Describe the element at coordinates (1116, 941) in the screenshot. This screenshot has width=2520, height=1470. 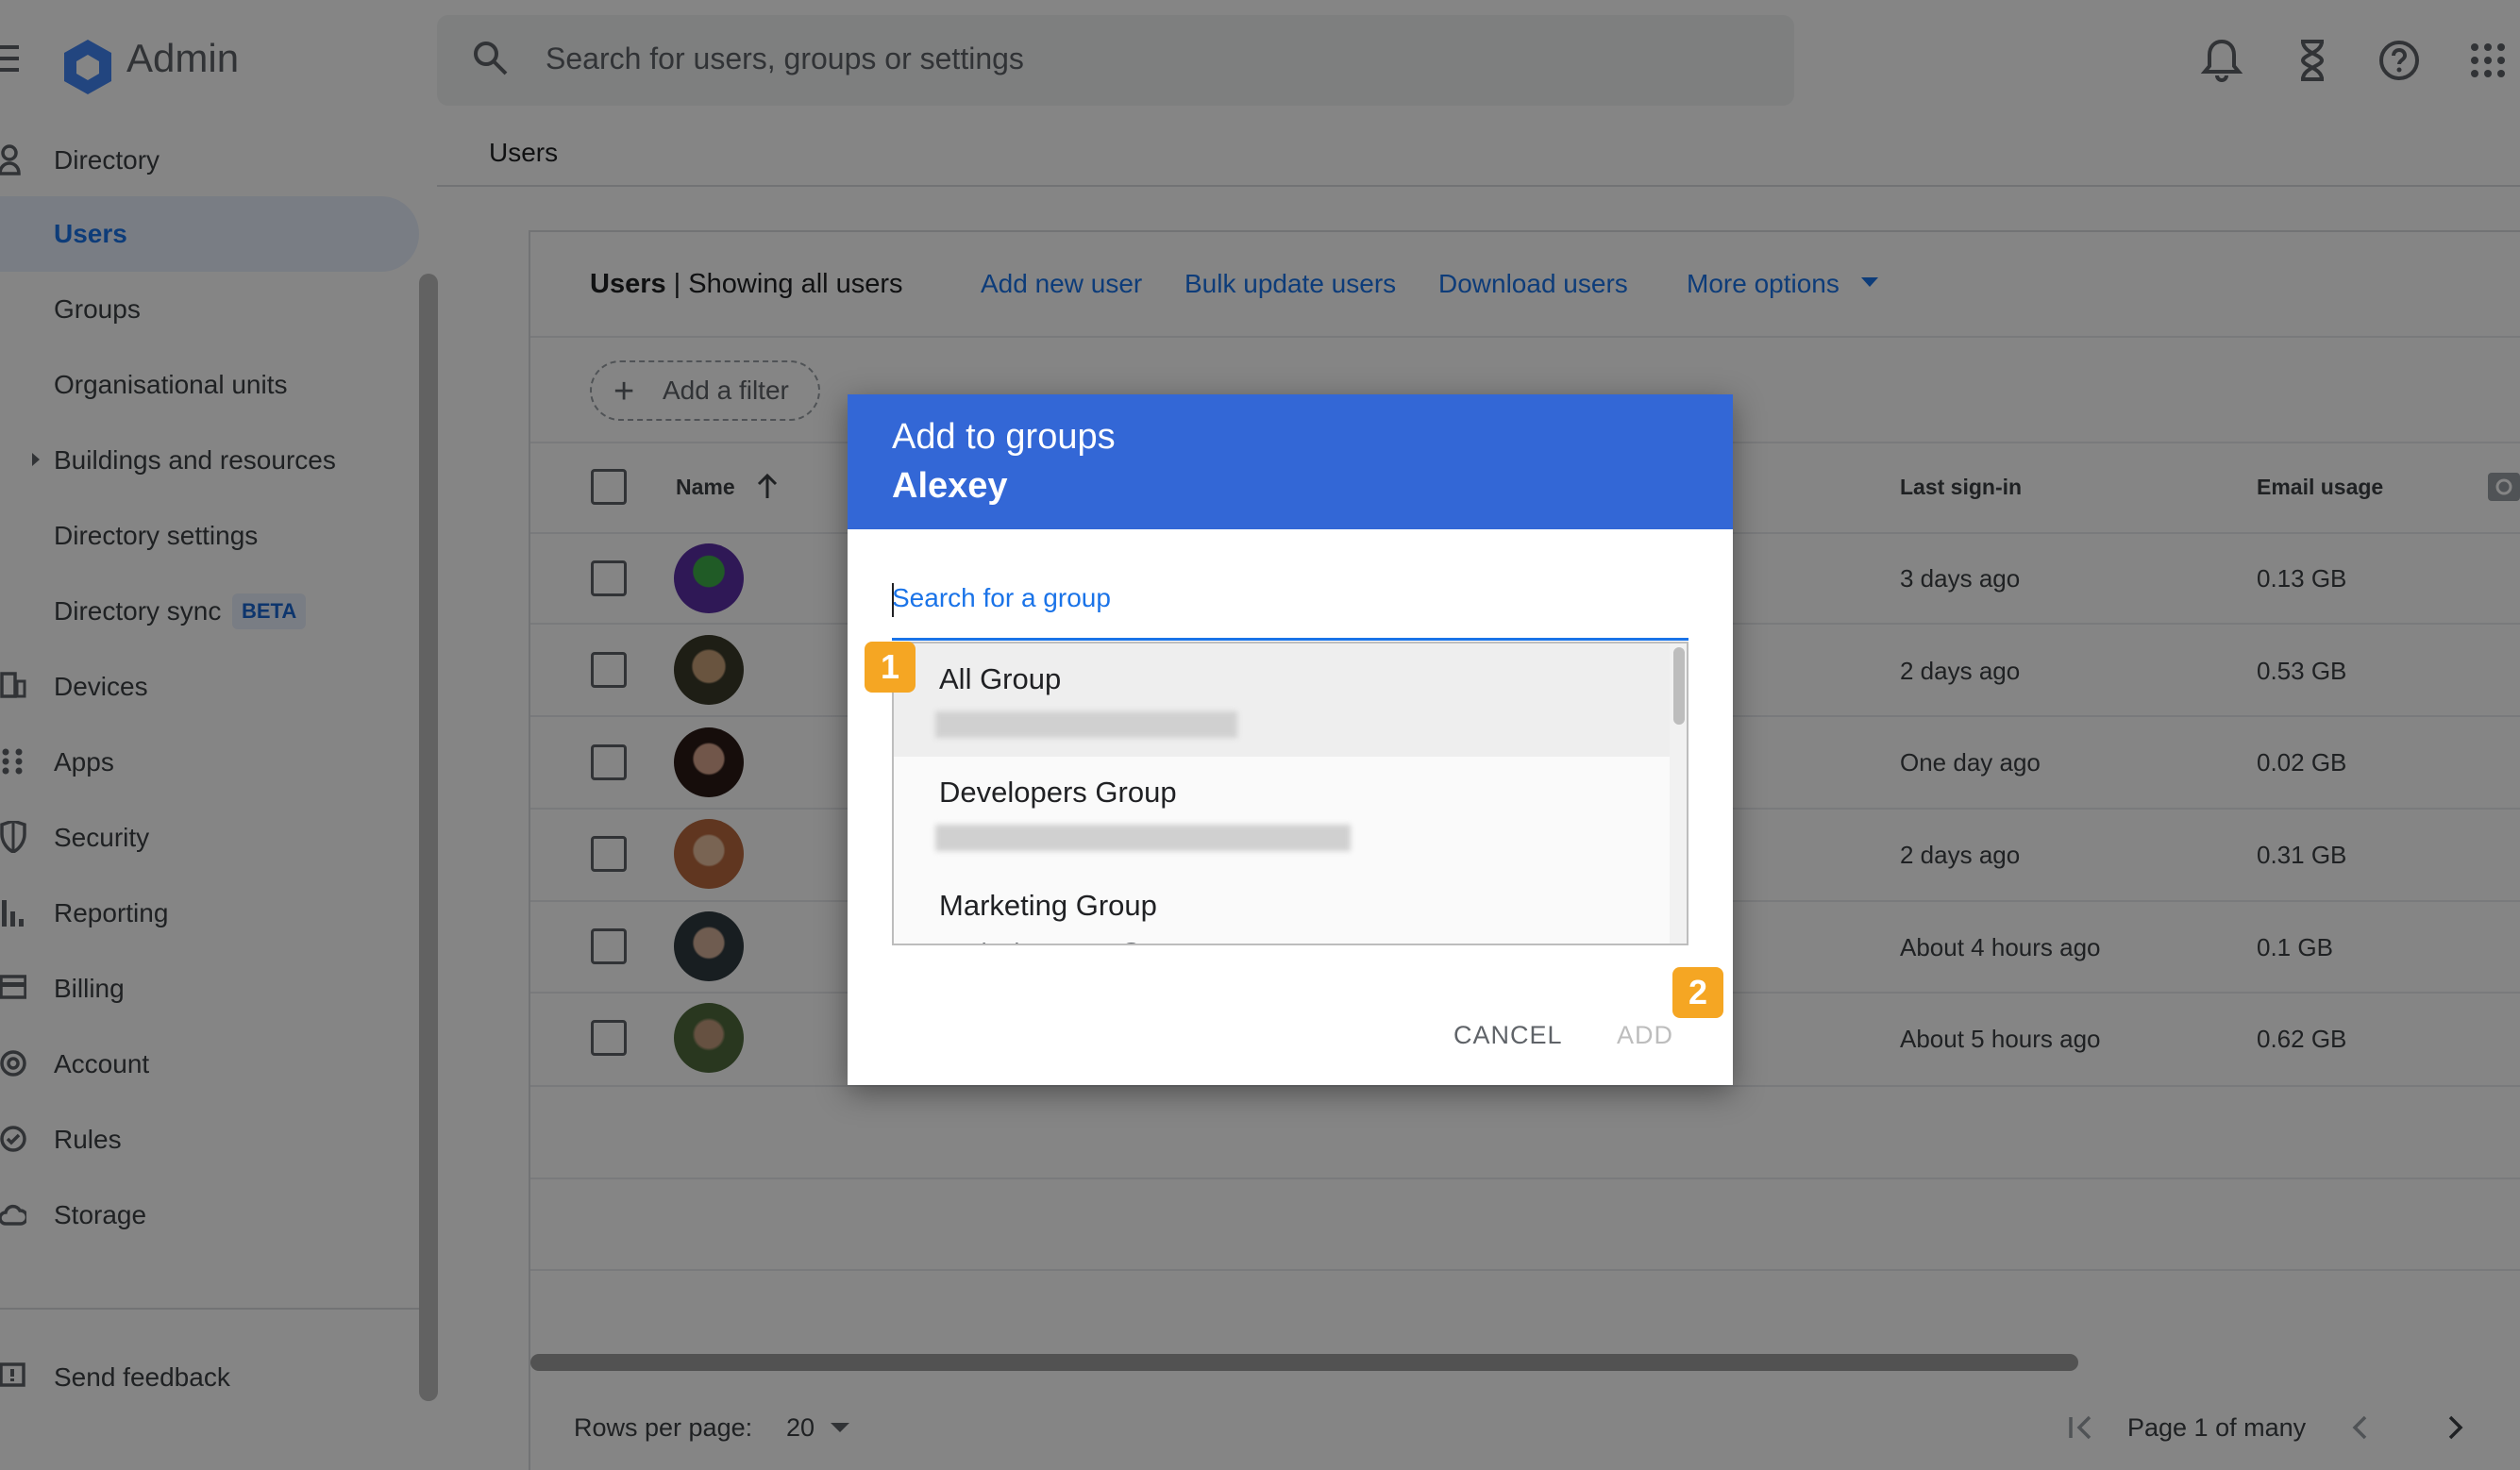
I see `group-email: marketing-group@gantt-pro.com` at that location.